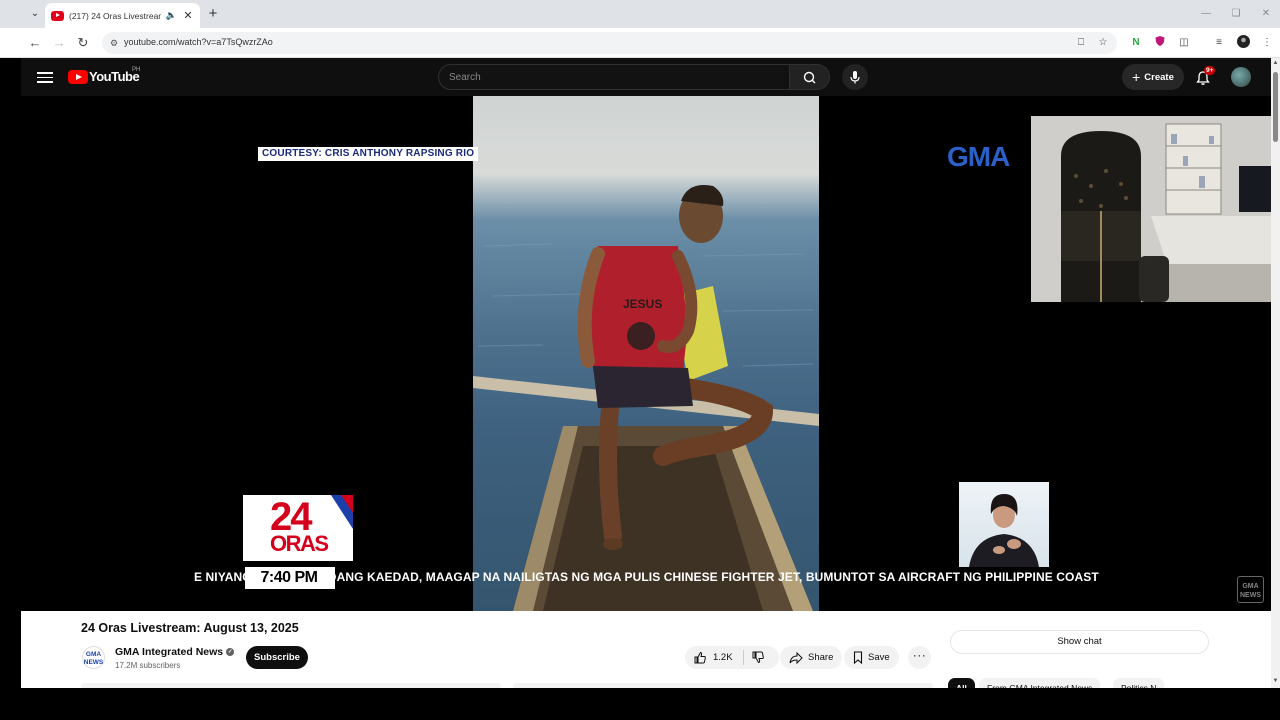  I want to click on extensions-puzzle-icon: ◫, so click(1184, 43).